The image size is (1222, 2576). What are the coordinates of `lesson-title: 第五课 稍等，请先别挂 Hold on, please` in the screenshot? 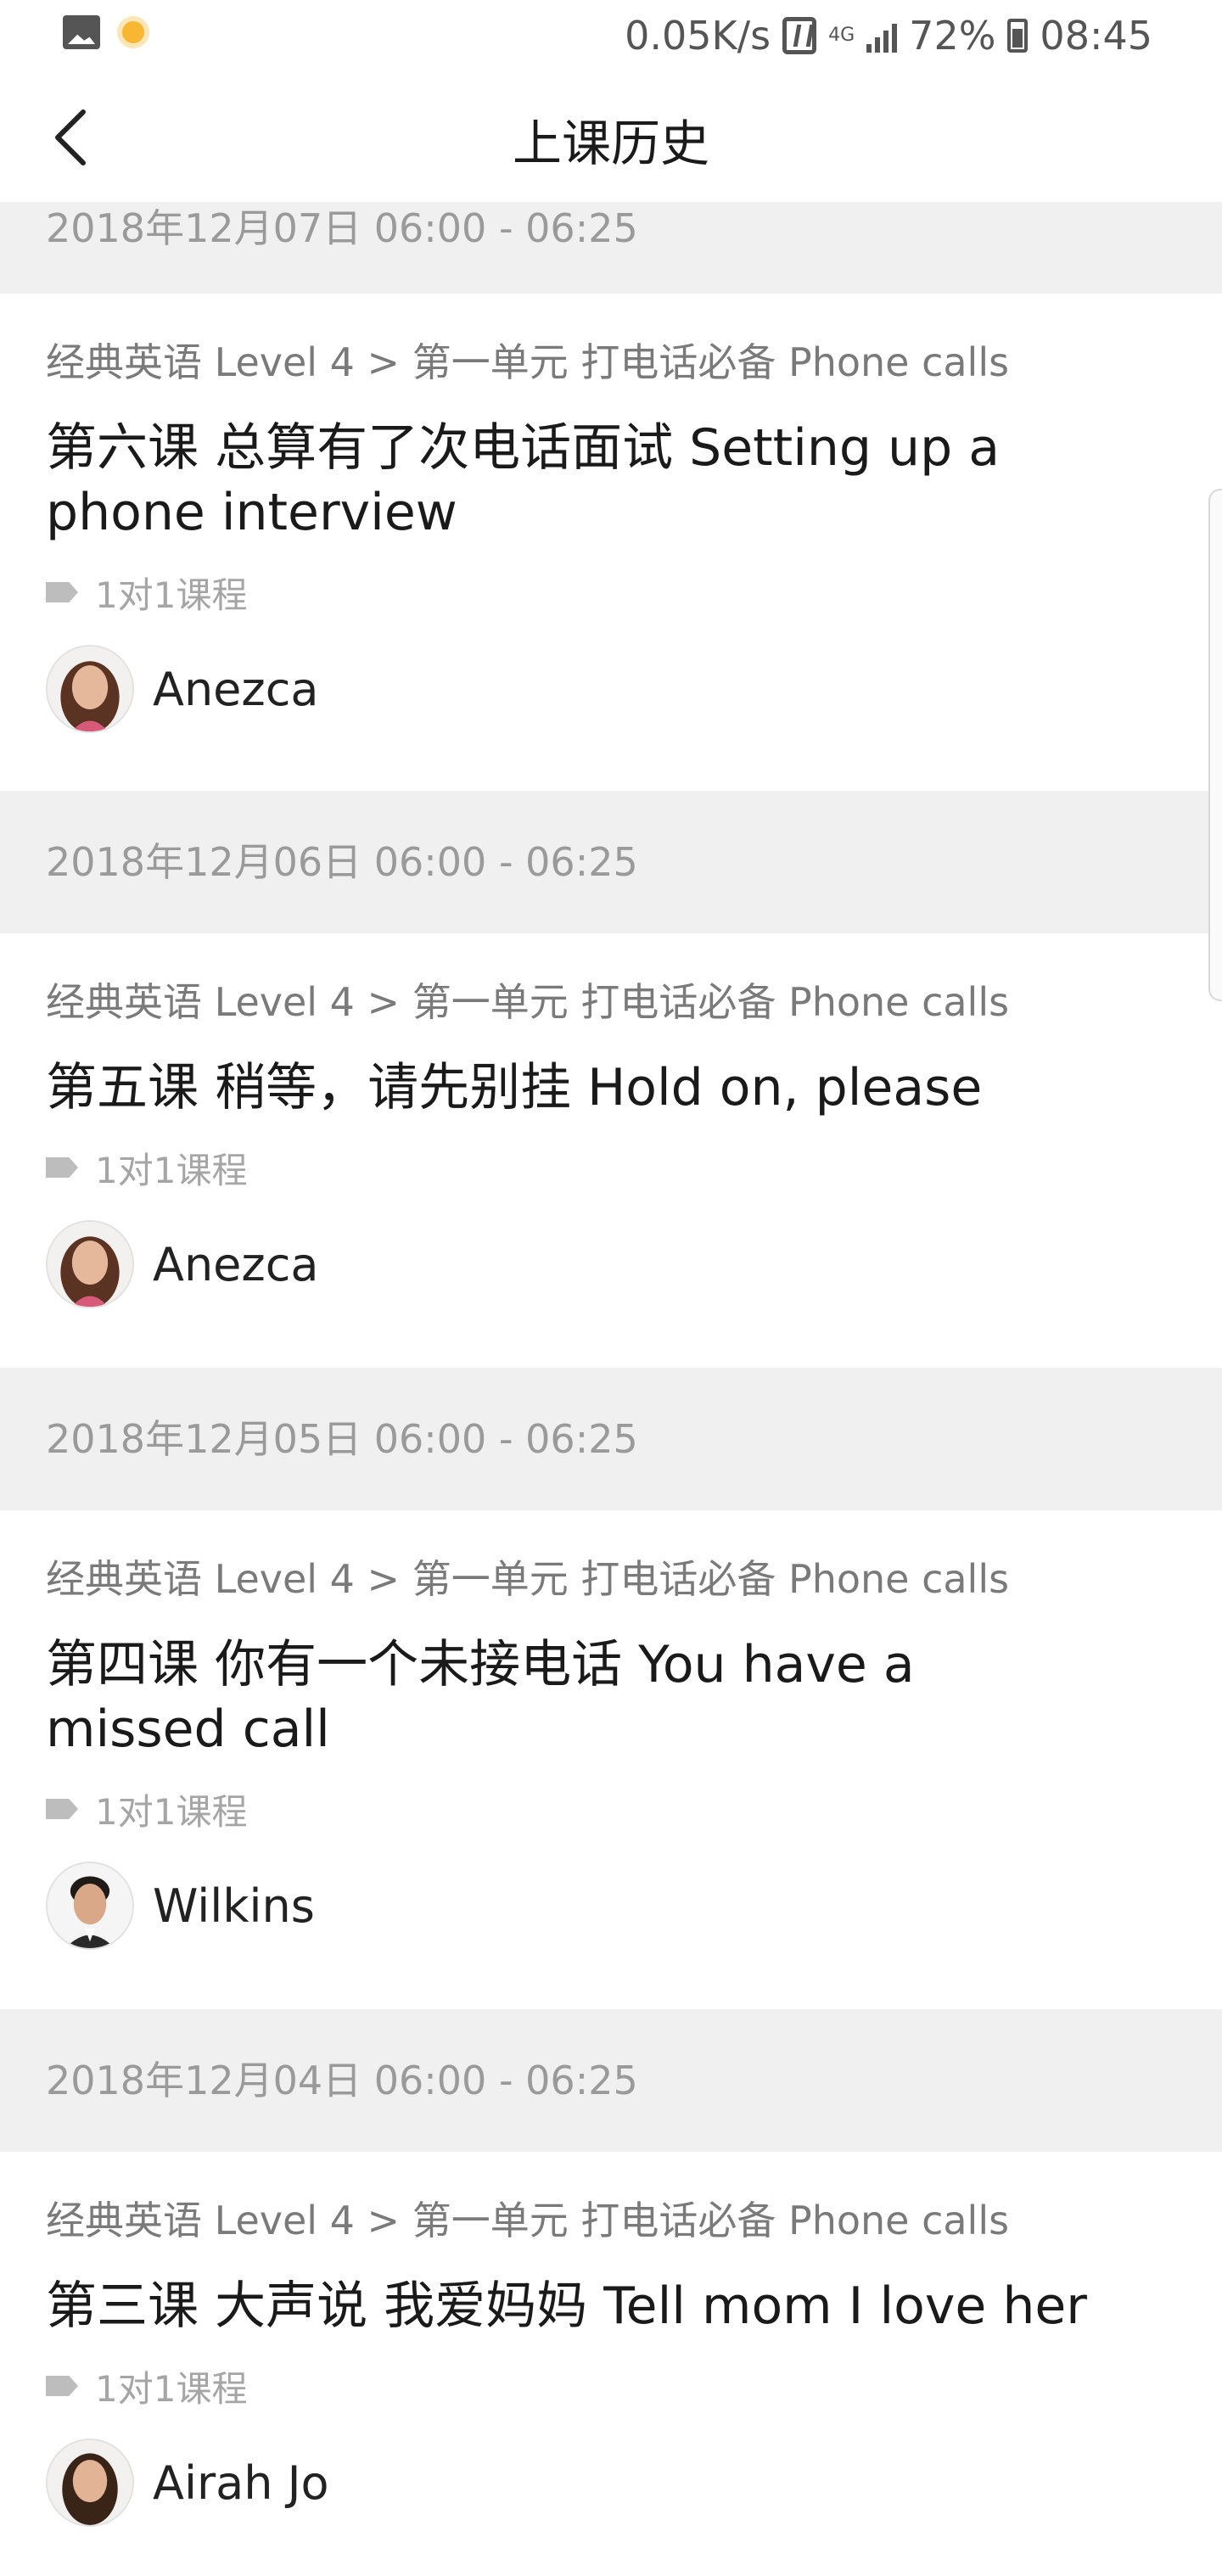 It's located at (514, 1087).